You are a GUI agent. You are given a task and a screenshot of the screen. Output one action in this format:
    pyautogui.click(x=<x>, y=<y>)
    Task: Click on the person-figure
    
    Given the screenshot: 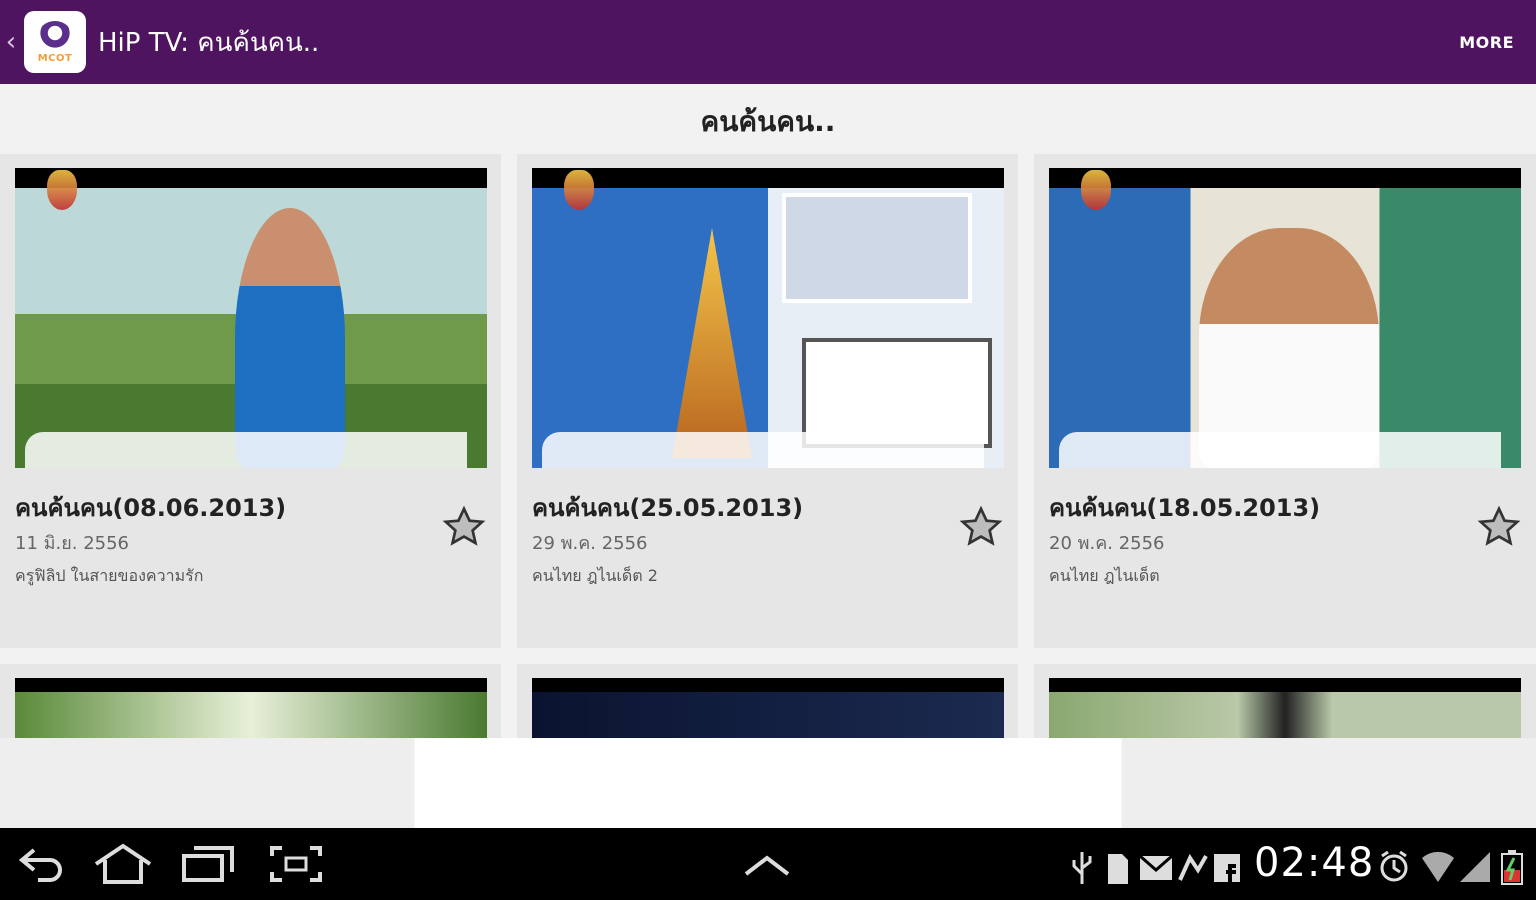 What is the action you would take?
    pyautogui.click(x=290, y=338)
    